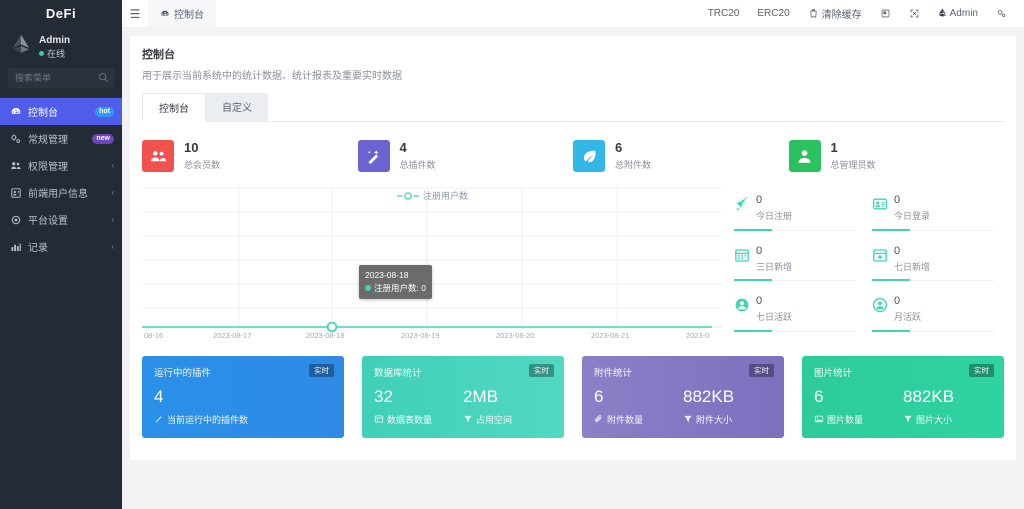 The image size is (1024, 509). Describe the element at coordinates (934, 419) in the screenshot. I see `card-sub-label: 图片大小` at that location.